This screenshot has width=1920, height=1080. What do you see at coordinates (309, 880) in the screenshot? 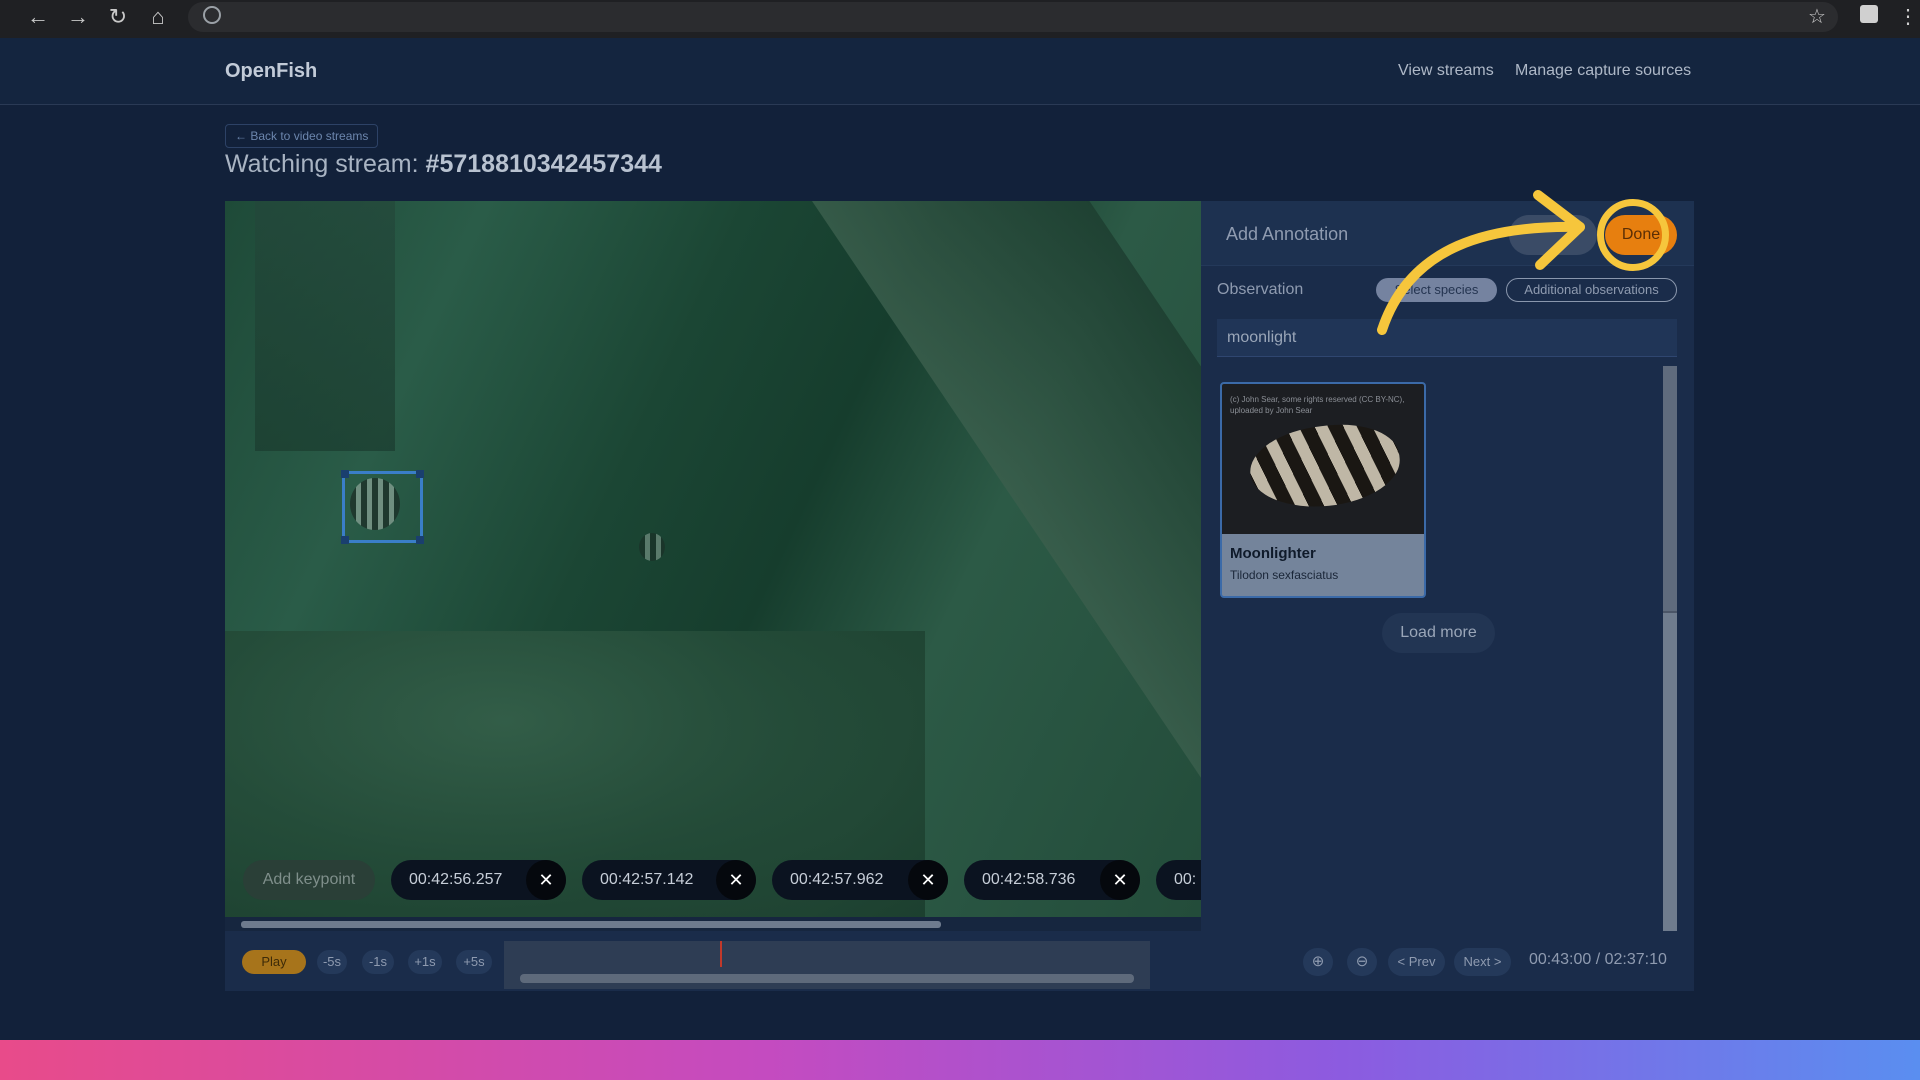
I see `add-keypoint-button: Add keypoint` at bounding box center [309, 880].